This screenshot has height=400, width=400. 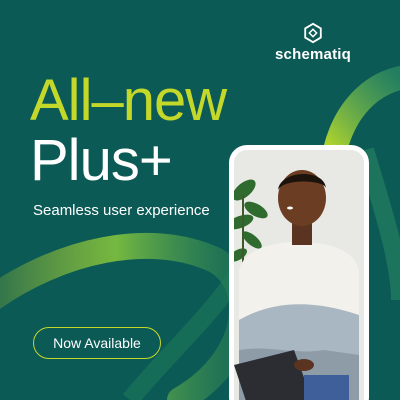 What do you see at coordinates (121, 210) in the screenshot?
I see `subtitle: Seamless user experience` at bounding box center [121, 210].